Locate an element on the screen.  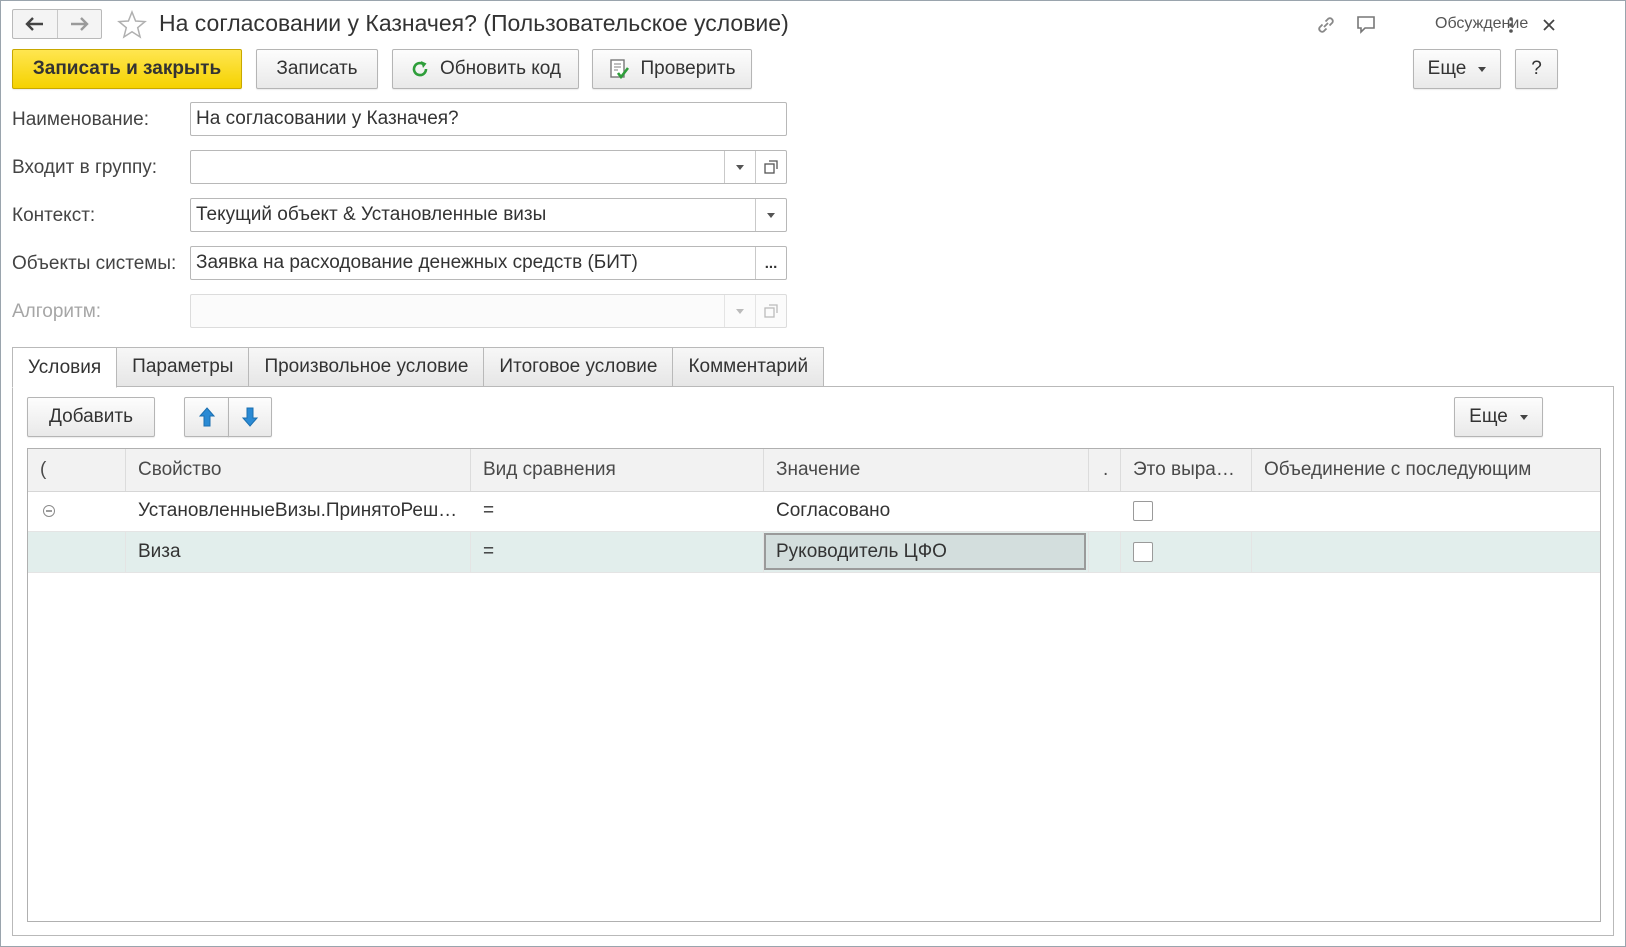
arrow-down-icon is located at coordinates (250, 417).